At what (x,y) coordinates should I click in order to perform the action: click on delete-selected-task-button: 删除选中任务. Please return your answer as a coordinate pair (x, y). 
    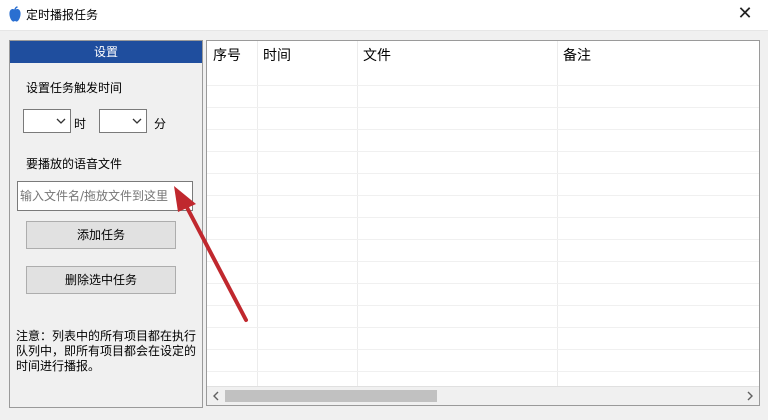
    Looking at the image, I should click on (101, 280).